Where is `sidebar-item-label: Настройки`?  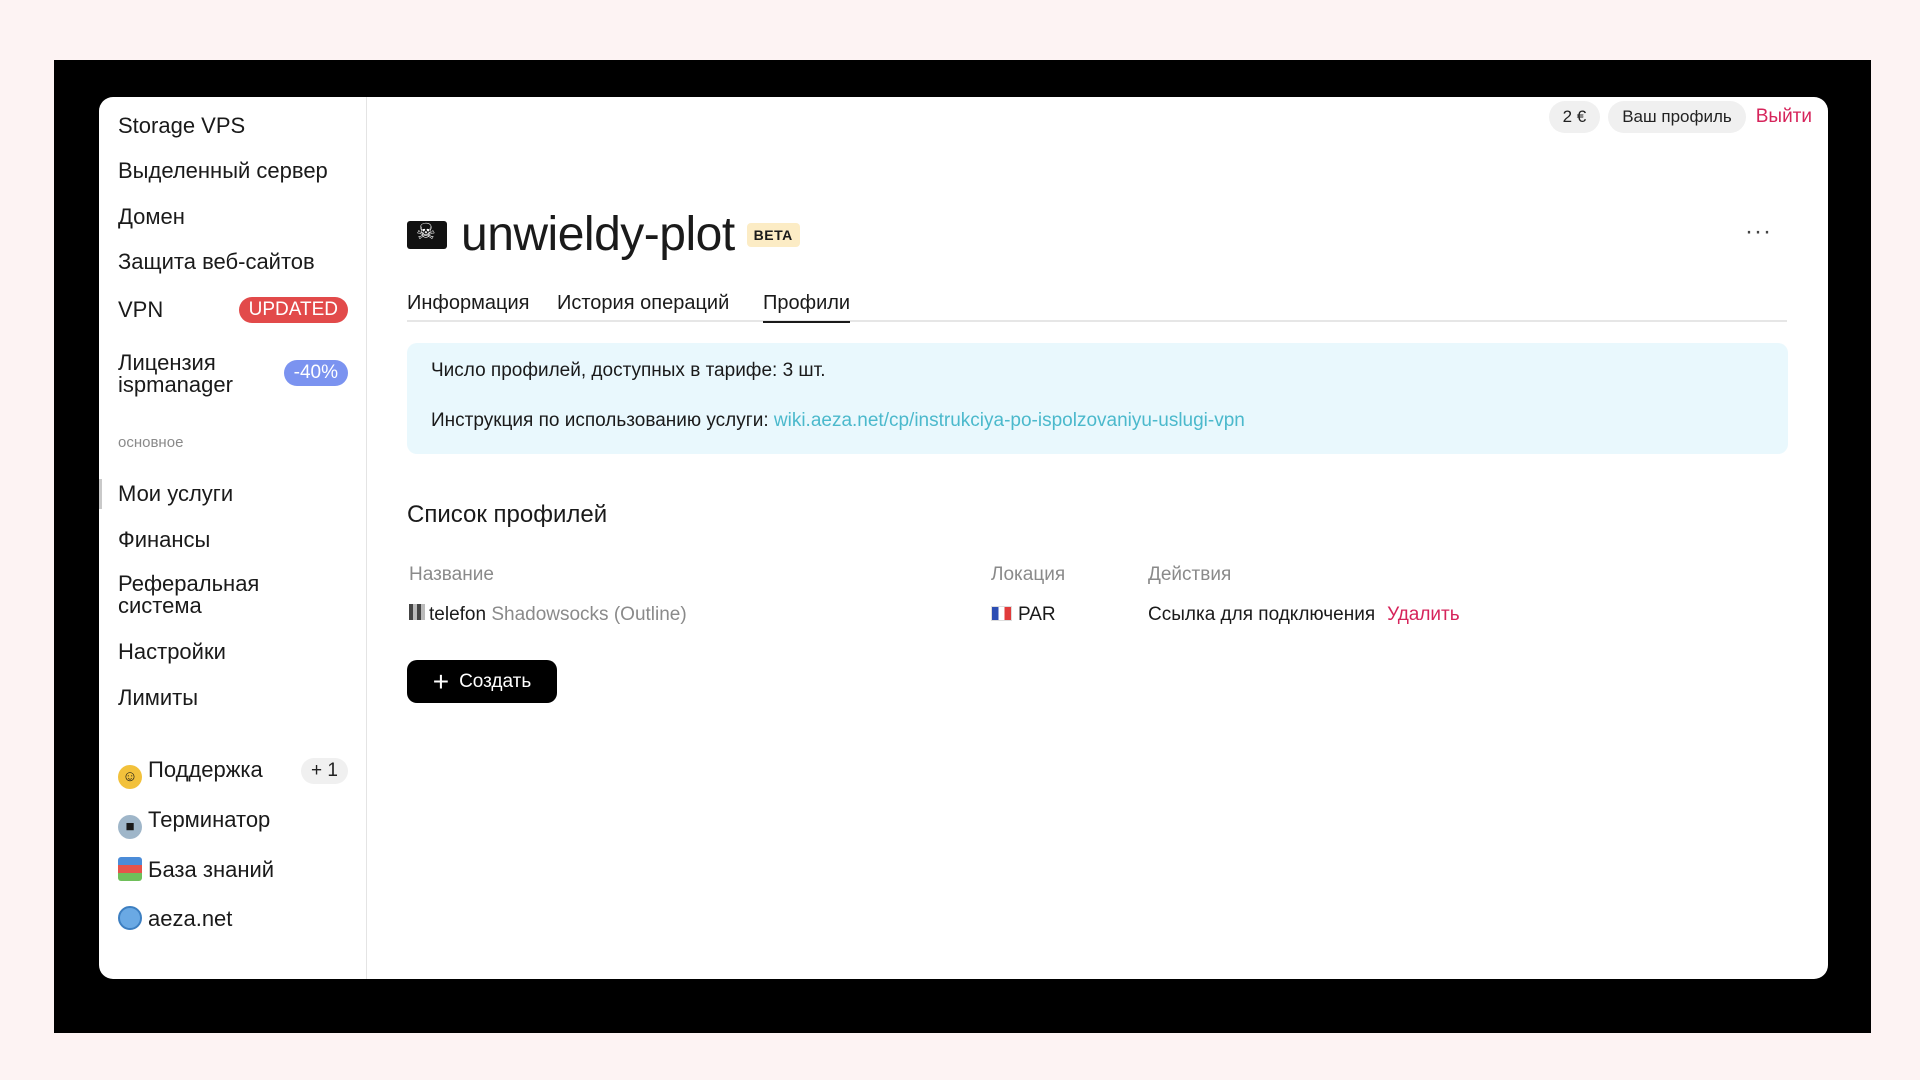
sidebar-item-label: Настройки is located at coordinates (172, 651).